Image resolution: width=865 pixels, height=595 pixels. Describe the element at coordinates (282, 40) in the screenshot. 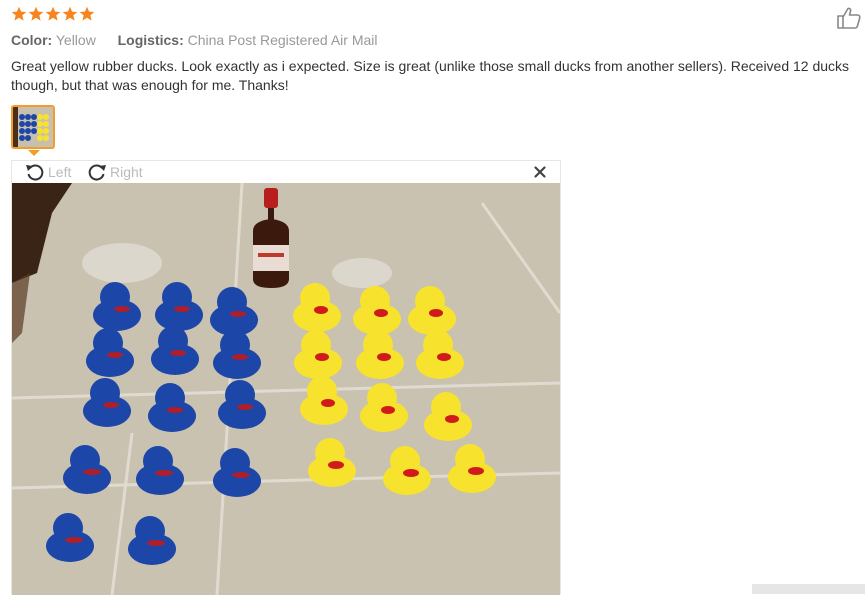

I see `logistics-value: China Post Registered Air Mail` at that location.